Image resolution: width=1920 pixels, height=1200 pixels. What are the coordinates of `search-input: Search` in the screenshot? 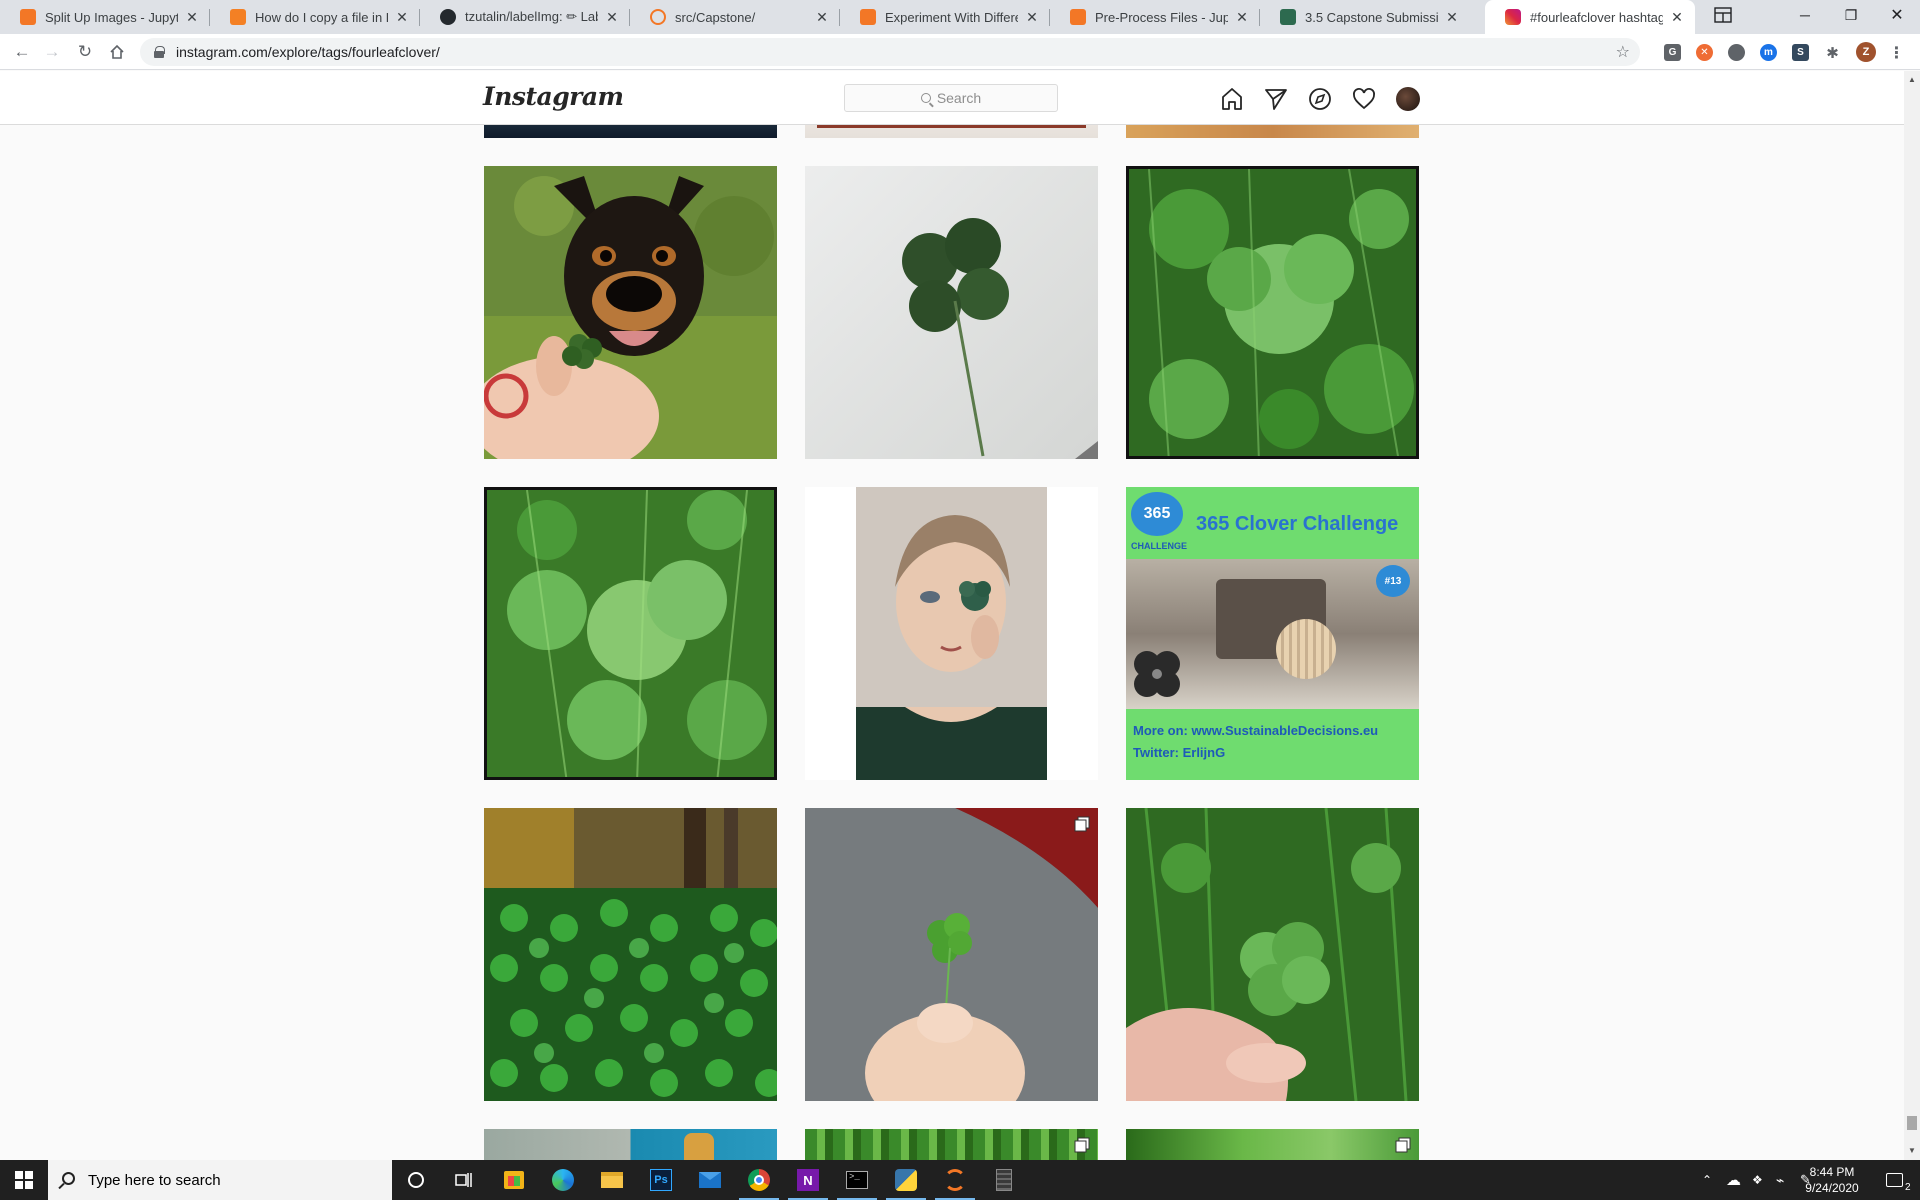 It's located at (951, 98).